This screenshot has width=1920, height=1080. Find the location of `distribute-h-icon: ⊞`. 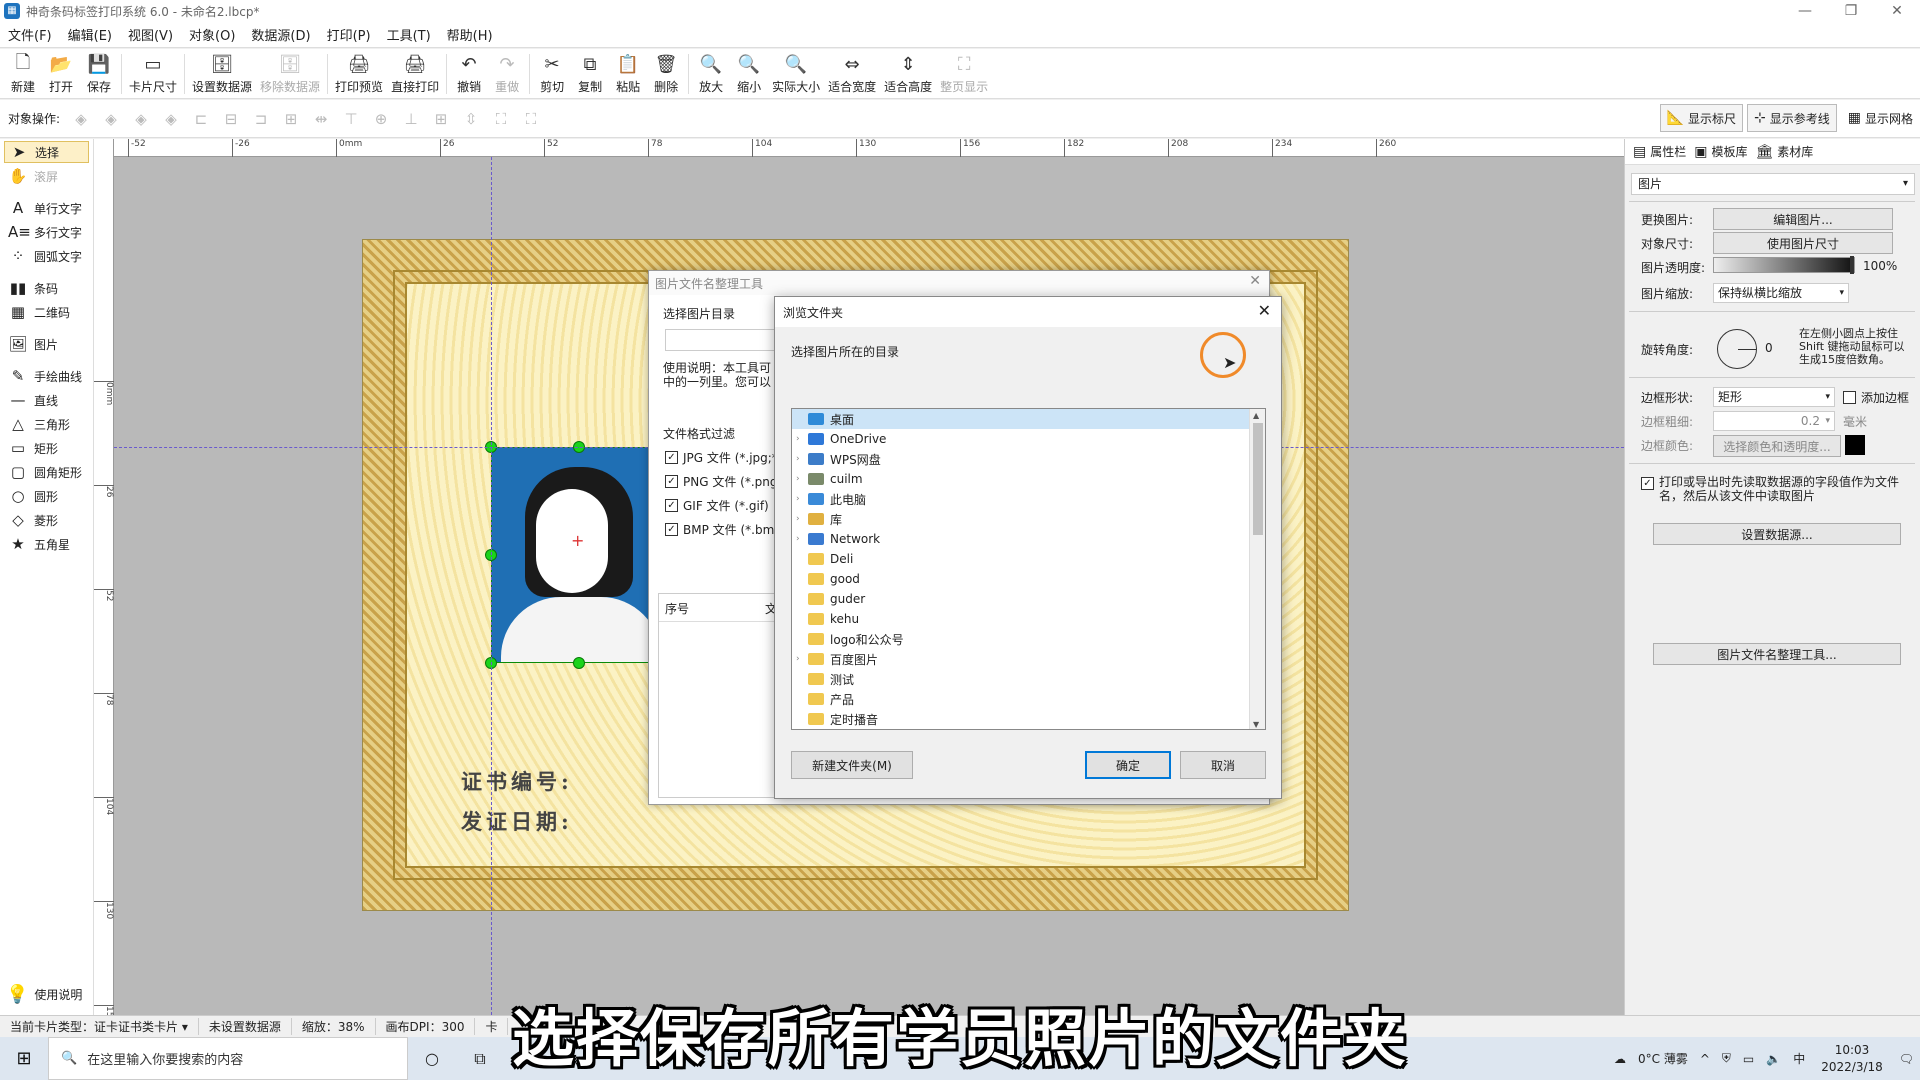

distribute-h-icon: ⊞ is located at coordinates (291, 119).